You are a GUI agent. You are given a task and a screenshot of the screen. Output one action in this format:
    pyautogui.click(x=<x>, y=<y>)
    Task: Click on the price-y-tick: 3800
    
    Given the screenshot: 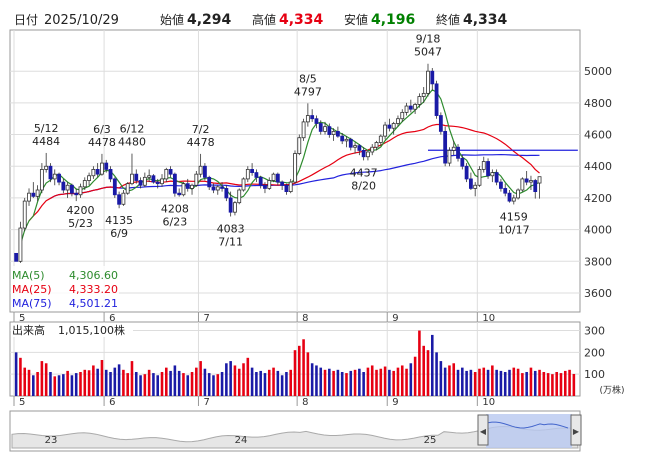 What is the action you would take?
    pyautogui.click(x=598, y=261)
    